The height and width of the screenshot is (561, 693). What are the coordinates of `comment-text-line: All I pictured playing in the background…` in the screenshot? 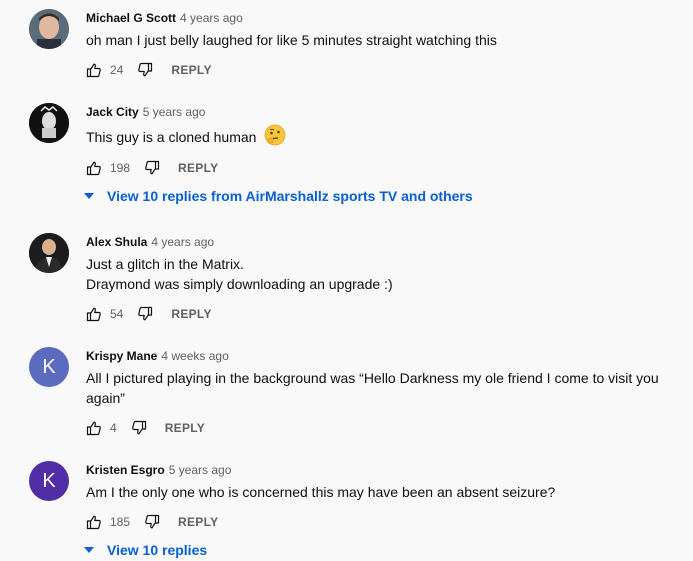 It's located at (372, 378).